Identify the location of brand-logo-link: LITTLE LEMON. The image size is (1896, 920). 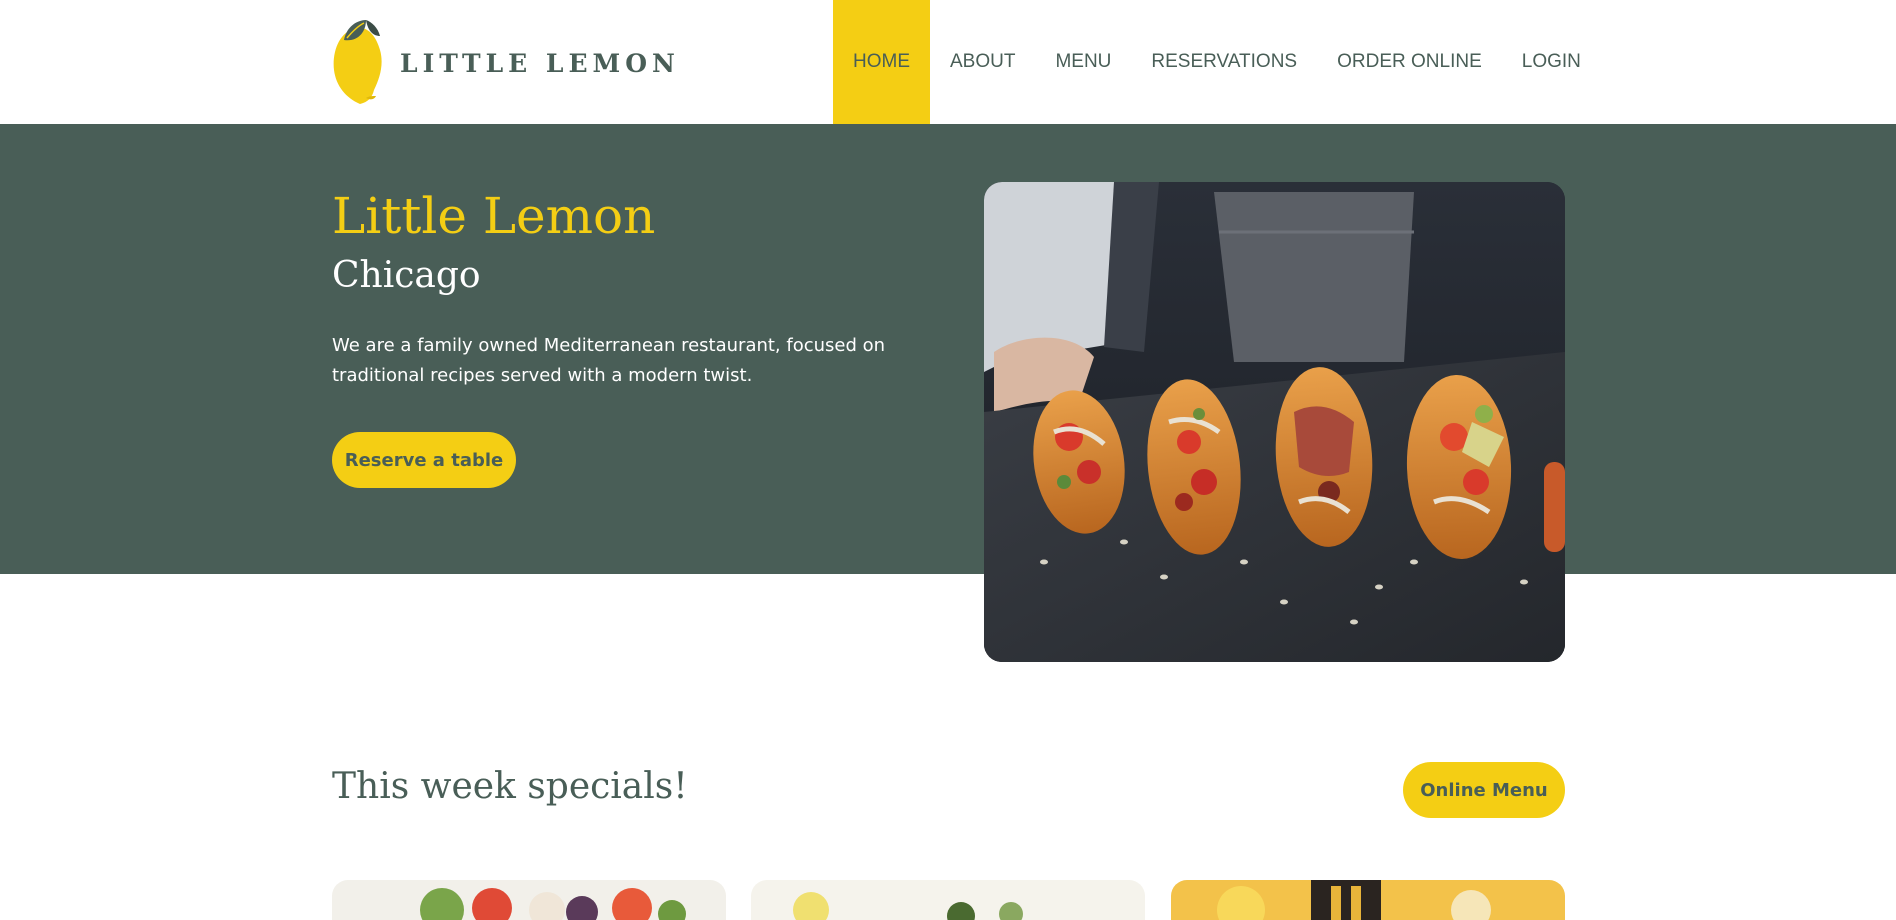
(506, 61).